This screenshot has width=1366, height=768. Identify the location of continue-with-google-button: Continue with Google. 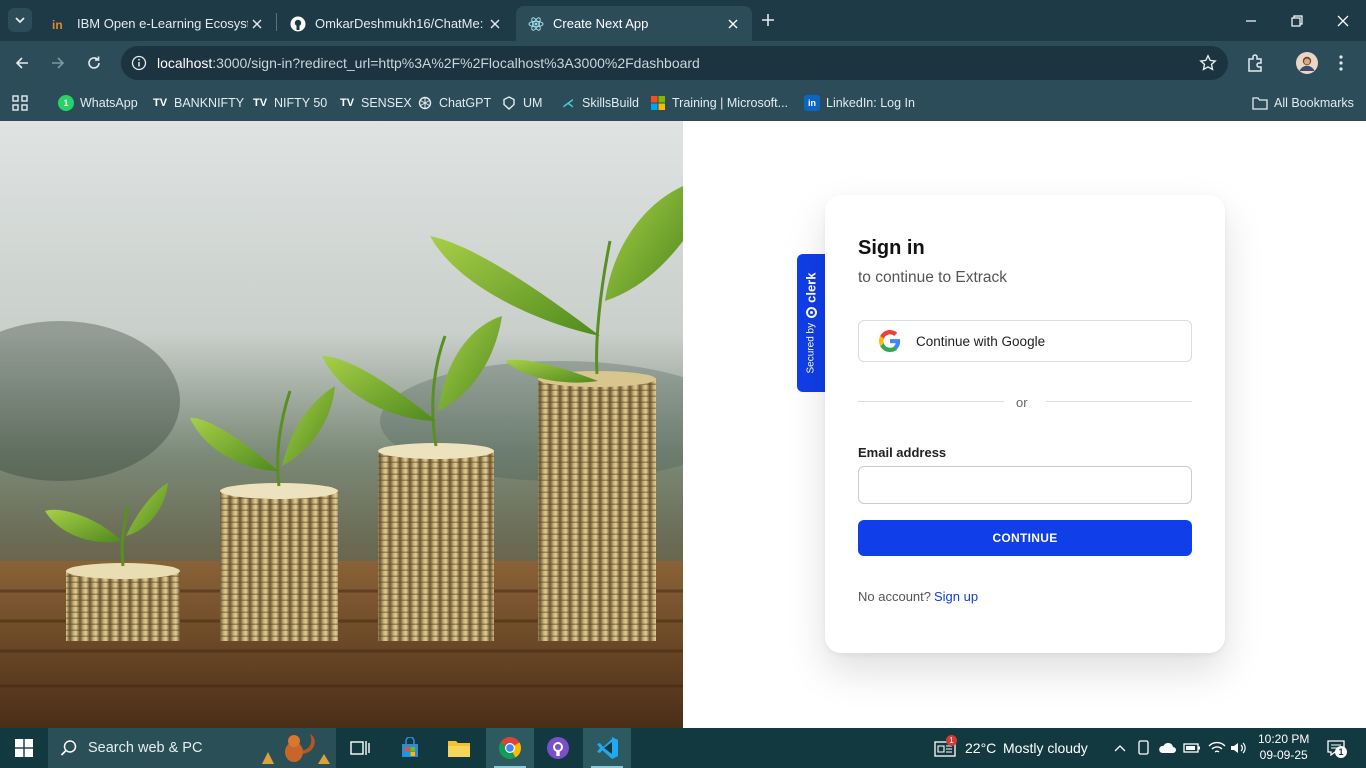
(1025, 341).